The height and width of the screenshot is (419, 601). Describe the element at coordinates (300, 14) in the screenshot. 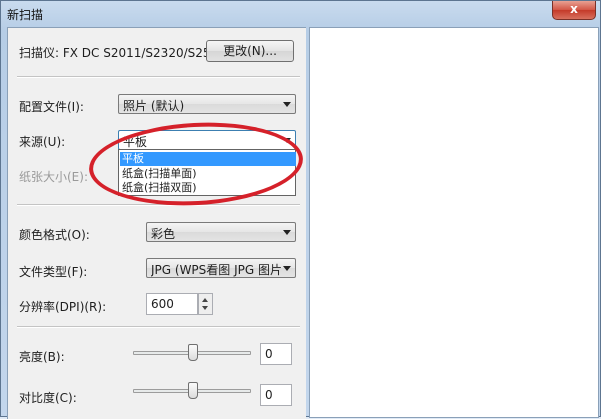

I see `title-bar: 新扫描 x` at that location.